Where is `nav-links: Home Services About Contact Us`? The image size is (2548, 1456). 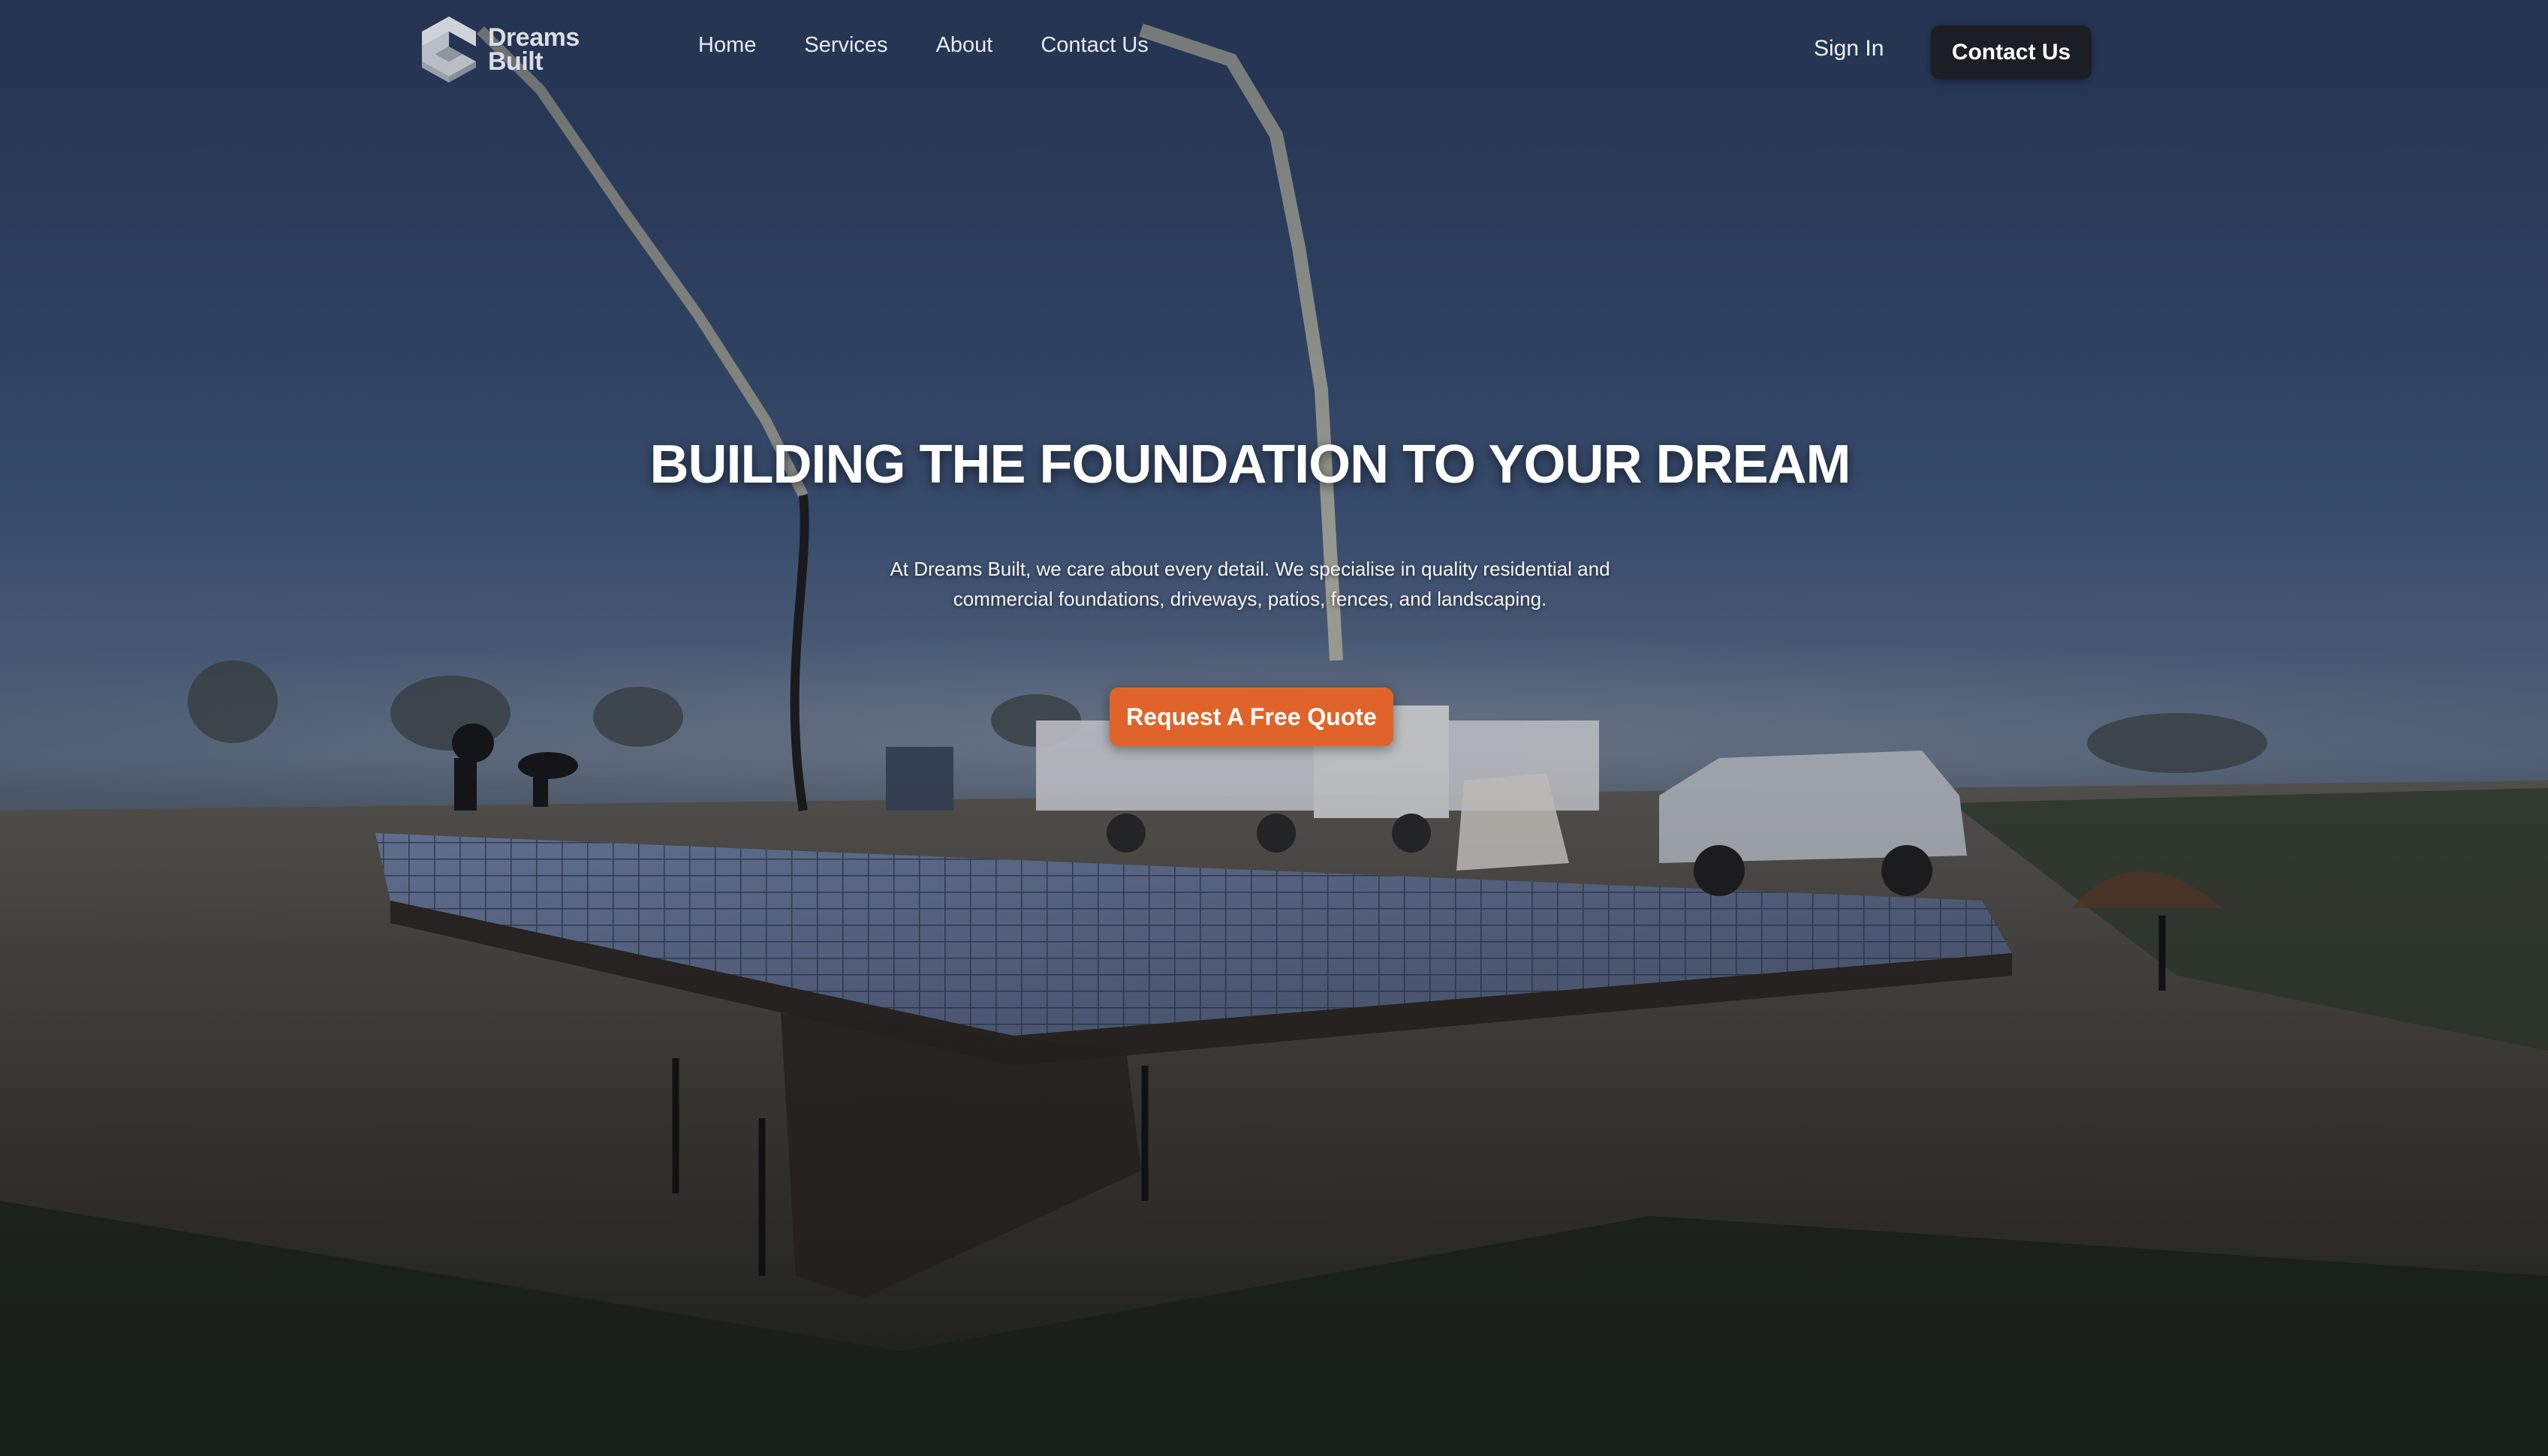 nav-links: Home Services About Contact Us is located at coordinates (923, 45).